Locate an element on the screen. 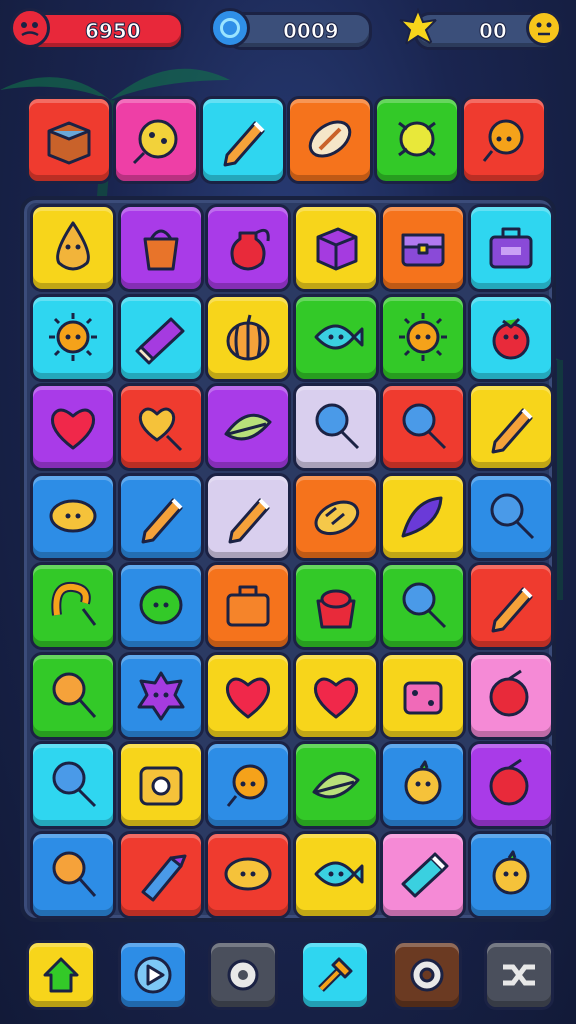 This screenshot has height=1024, width=576. shuffle-icon is located at coordinates (519, 975).